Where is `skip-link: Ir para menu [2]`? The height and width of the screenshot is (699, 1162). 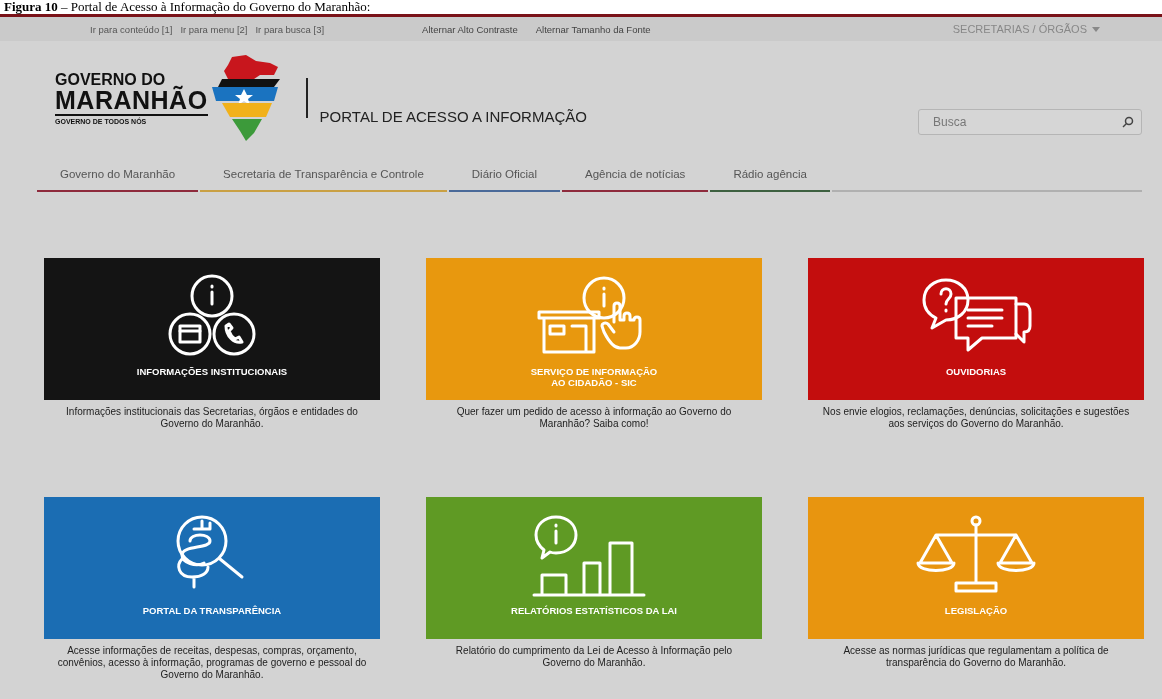 skip-link: Ir para menu [2] is located at coordinates (214, 29).